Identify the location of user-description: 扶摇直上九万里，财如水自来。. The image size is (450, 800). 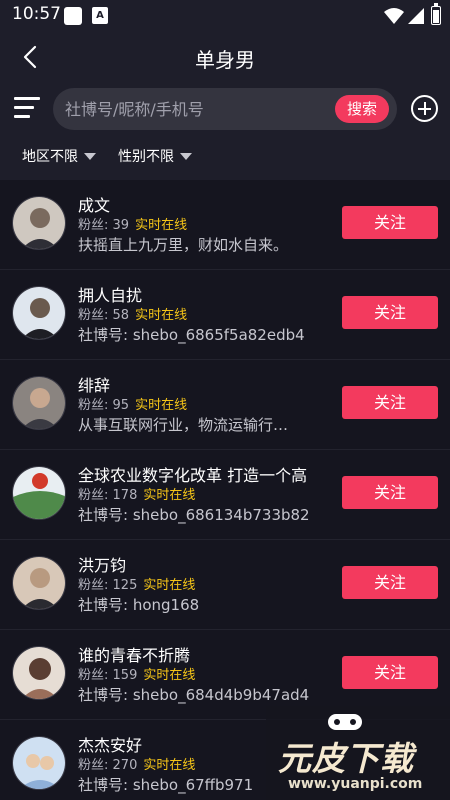
(183, 245).